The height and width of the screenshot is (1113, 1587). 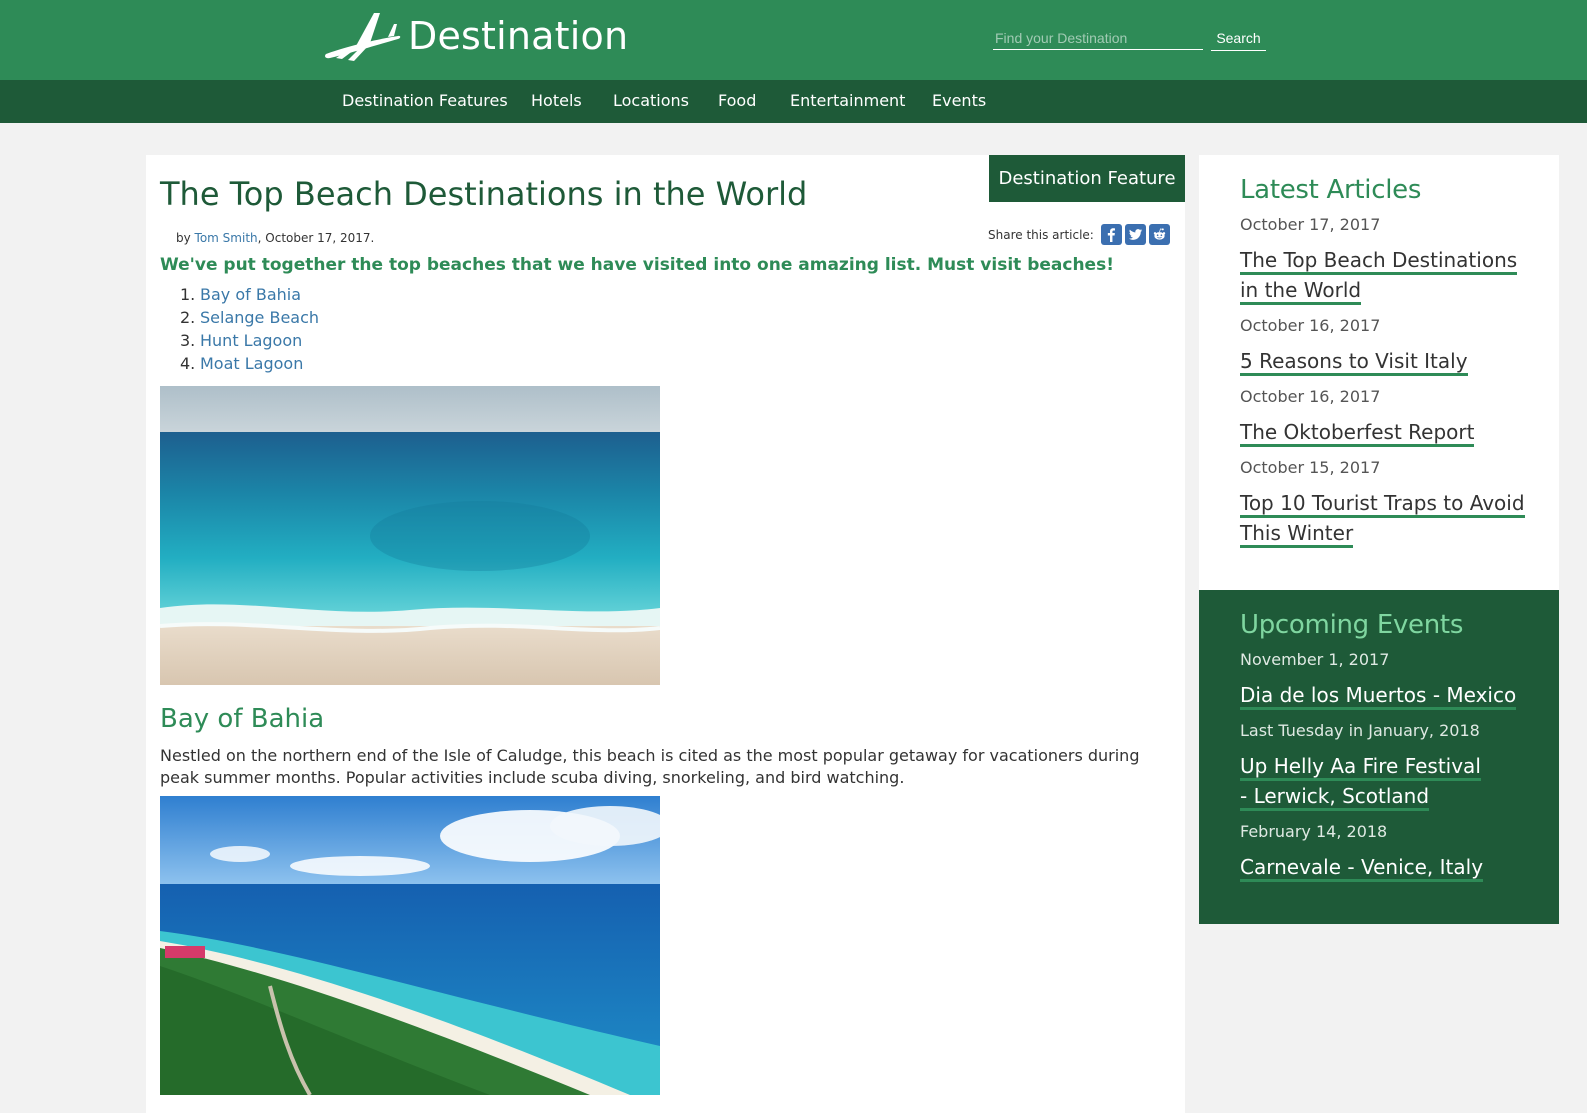 I want to click on article-title: The Top Beach Destinations in the World, so click(x=484, y=194).